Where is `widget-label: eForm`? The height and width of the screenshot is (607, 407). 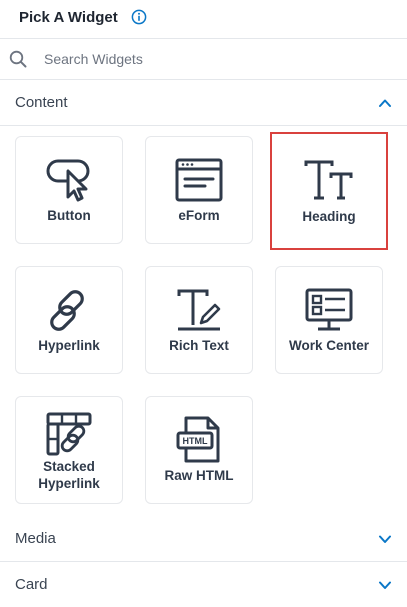 widget-label: eForm is located at coordinates (199, 215).